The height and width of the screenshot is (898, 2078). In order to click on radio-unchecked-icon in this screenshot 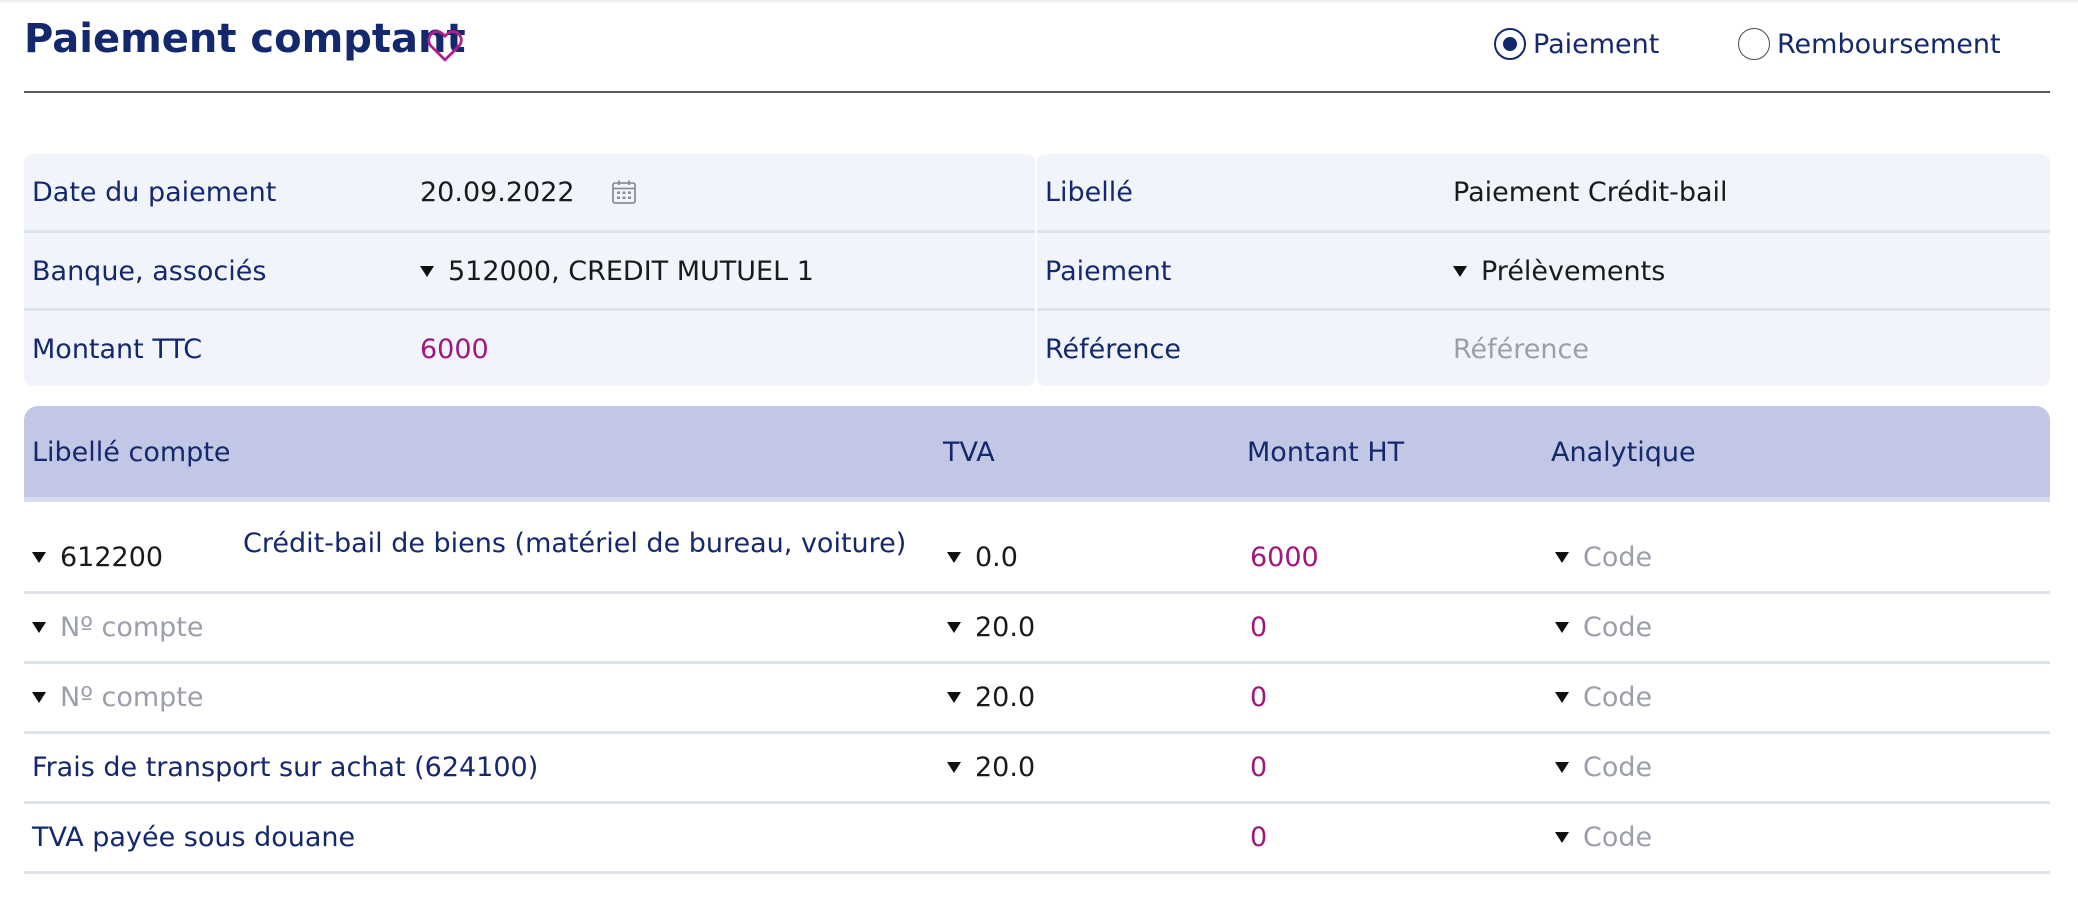, I will do `click(1754, 44)`.